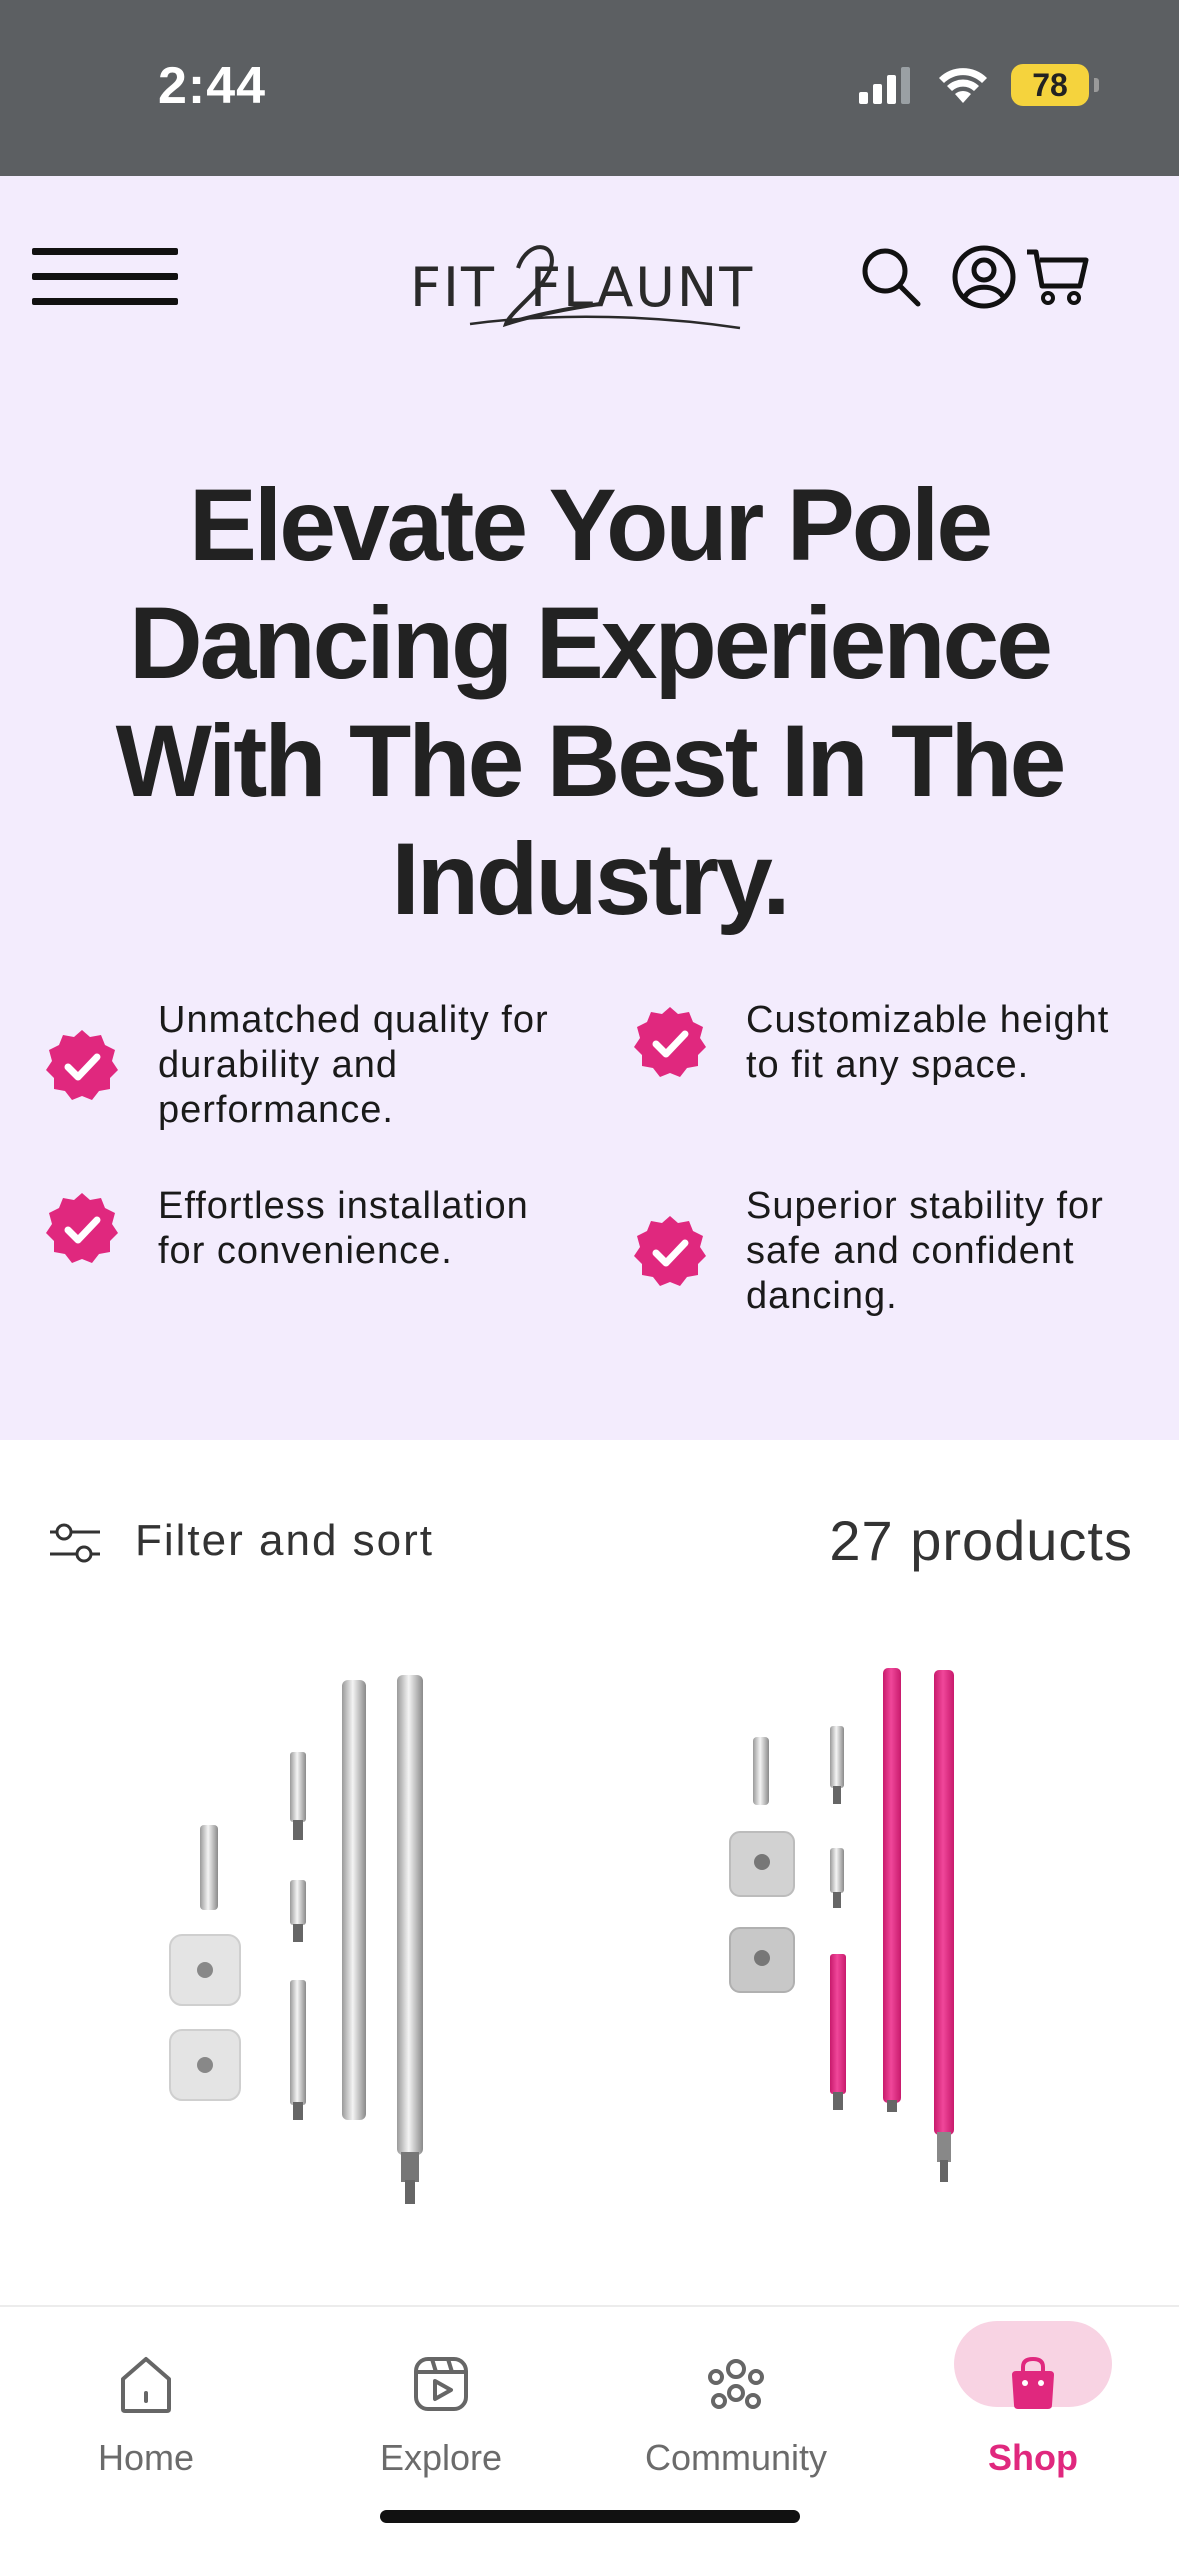 This screenshot has height=2558, width=1179. I want to click on home-indicator, so click(590, 2516).